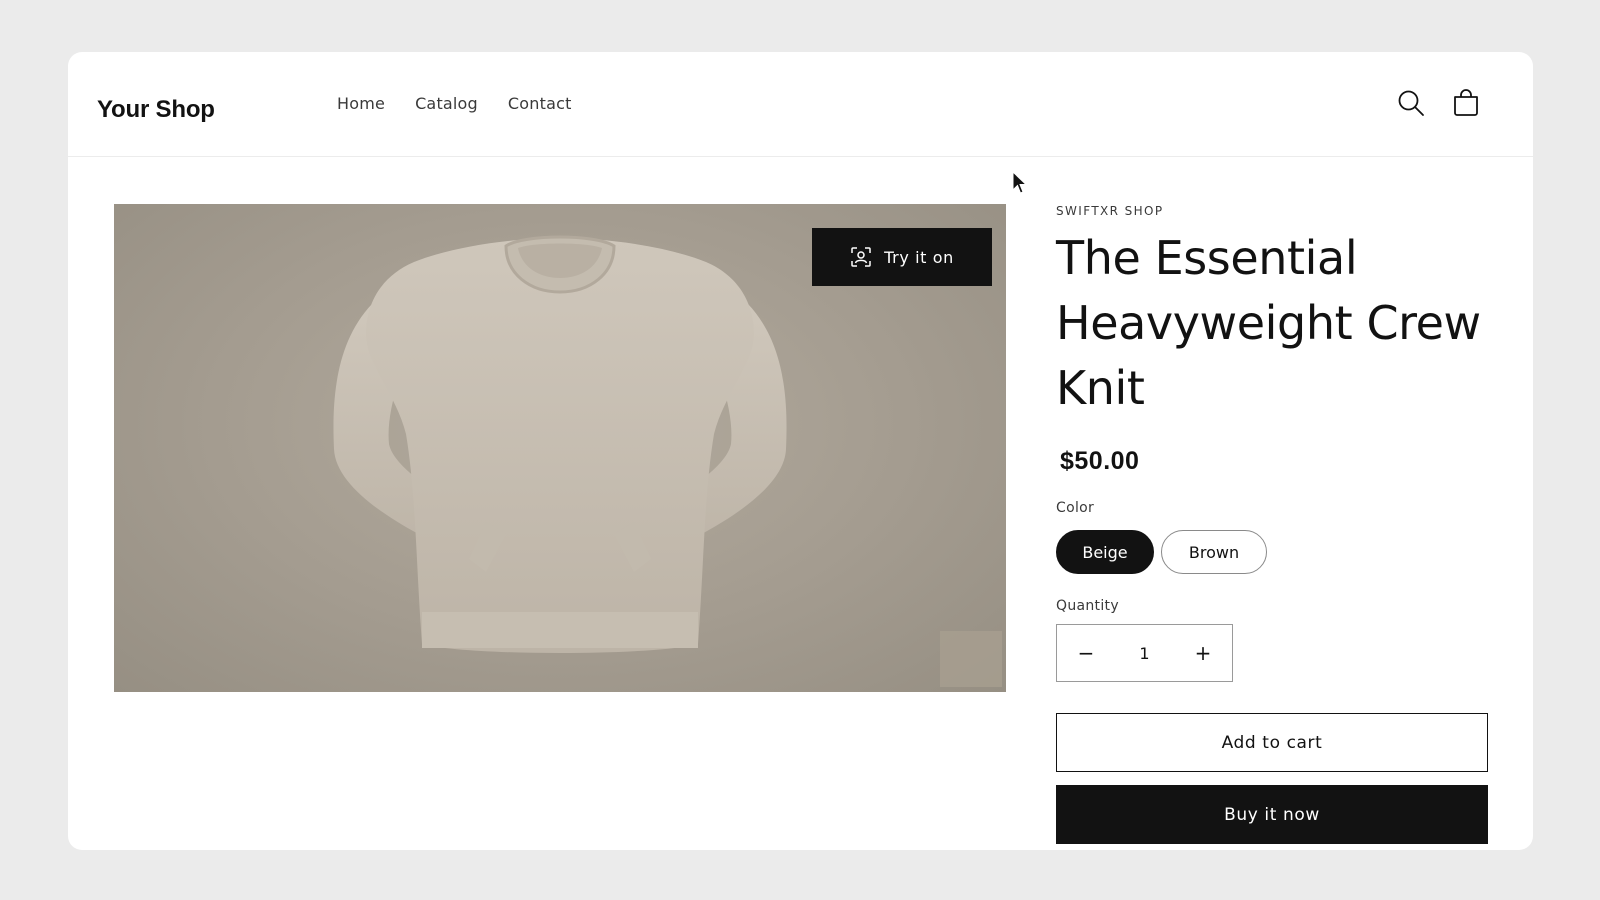  I want to click on try-it-on-label: Try it on, so click(919, 257).